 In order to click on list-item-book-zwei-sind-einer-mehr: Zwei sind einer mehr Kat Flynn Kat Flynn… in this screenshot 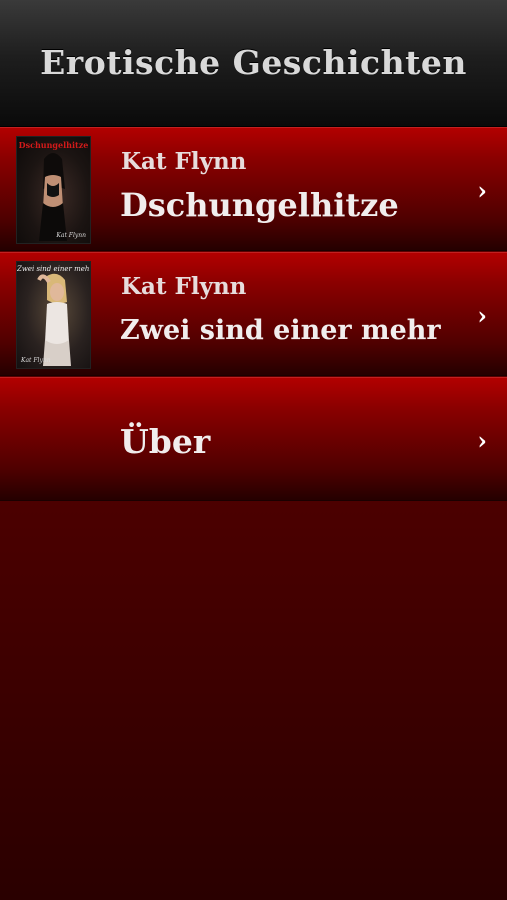, I will do `click(253, 314)`.